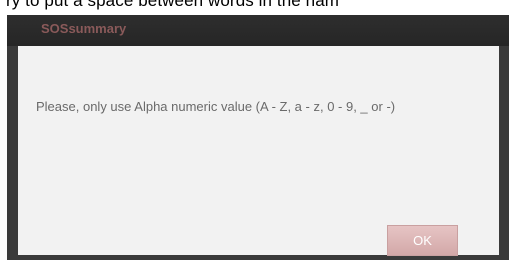  What do you see at coordinates (84, 28) in the screenshot?
I see `dialog-title: SOSsummary` at bounding box center [84, 28].